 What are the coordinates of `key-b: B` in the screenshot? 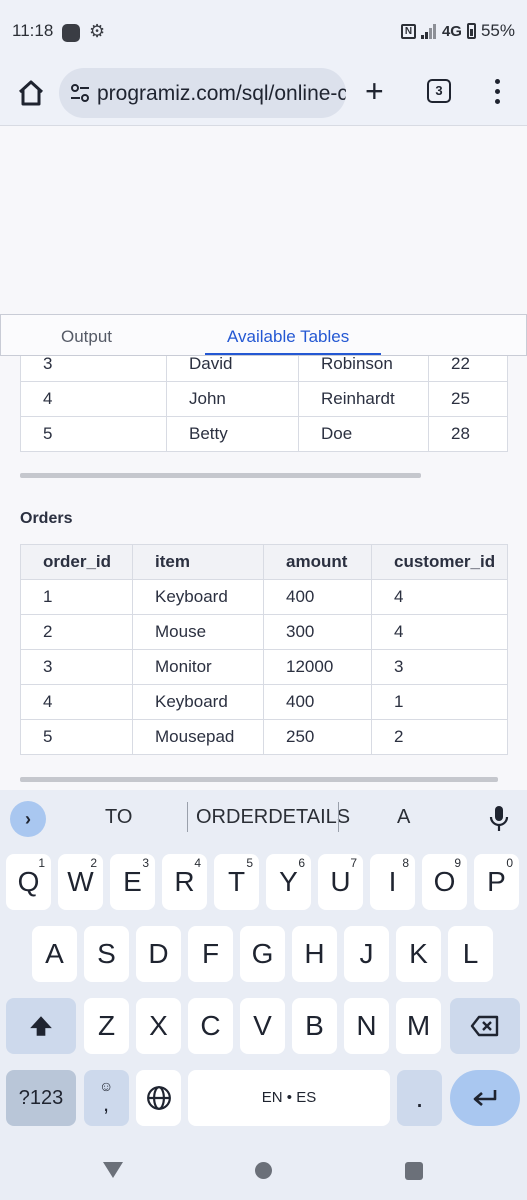 It's located at (314, 1026).